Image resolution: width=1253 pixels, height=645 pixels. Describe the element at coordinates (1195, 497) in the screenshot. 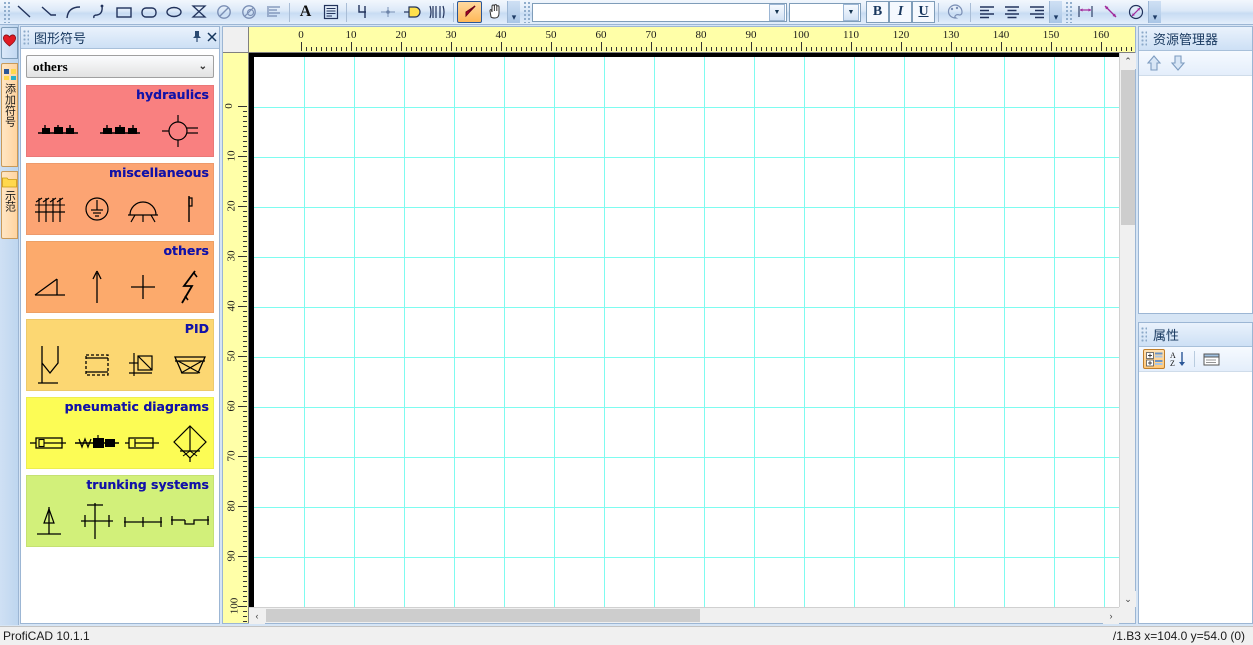

I see `properties-panel-body` at that location.